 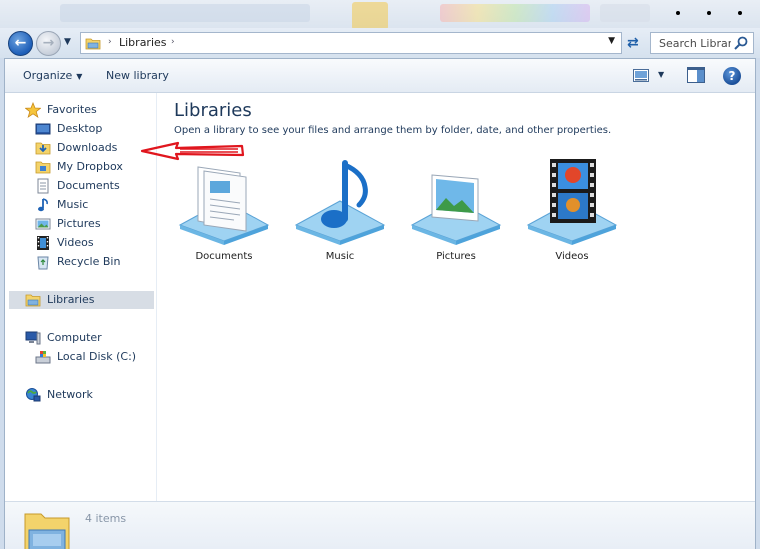 What do you see at coordinates (43, 357) in the screenshot?
I see `local-disk-icon` at bounding box center [43, 357].